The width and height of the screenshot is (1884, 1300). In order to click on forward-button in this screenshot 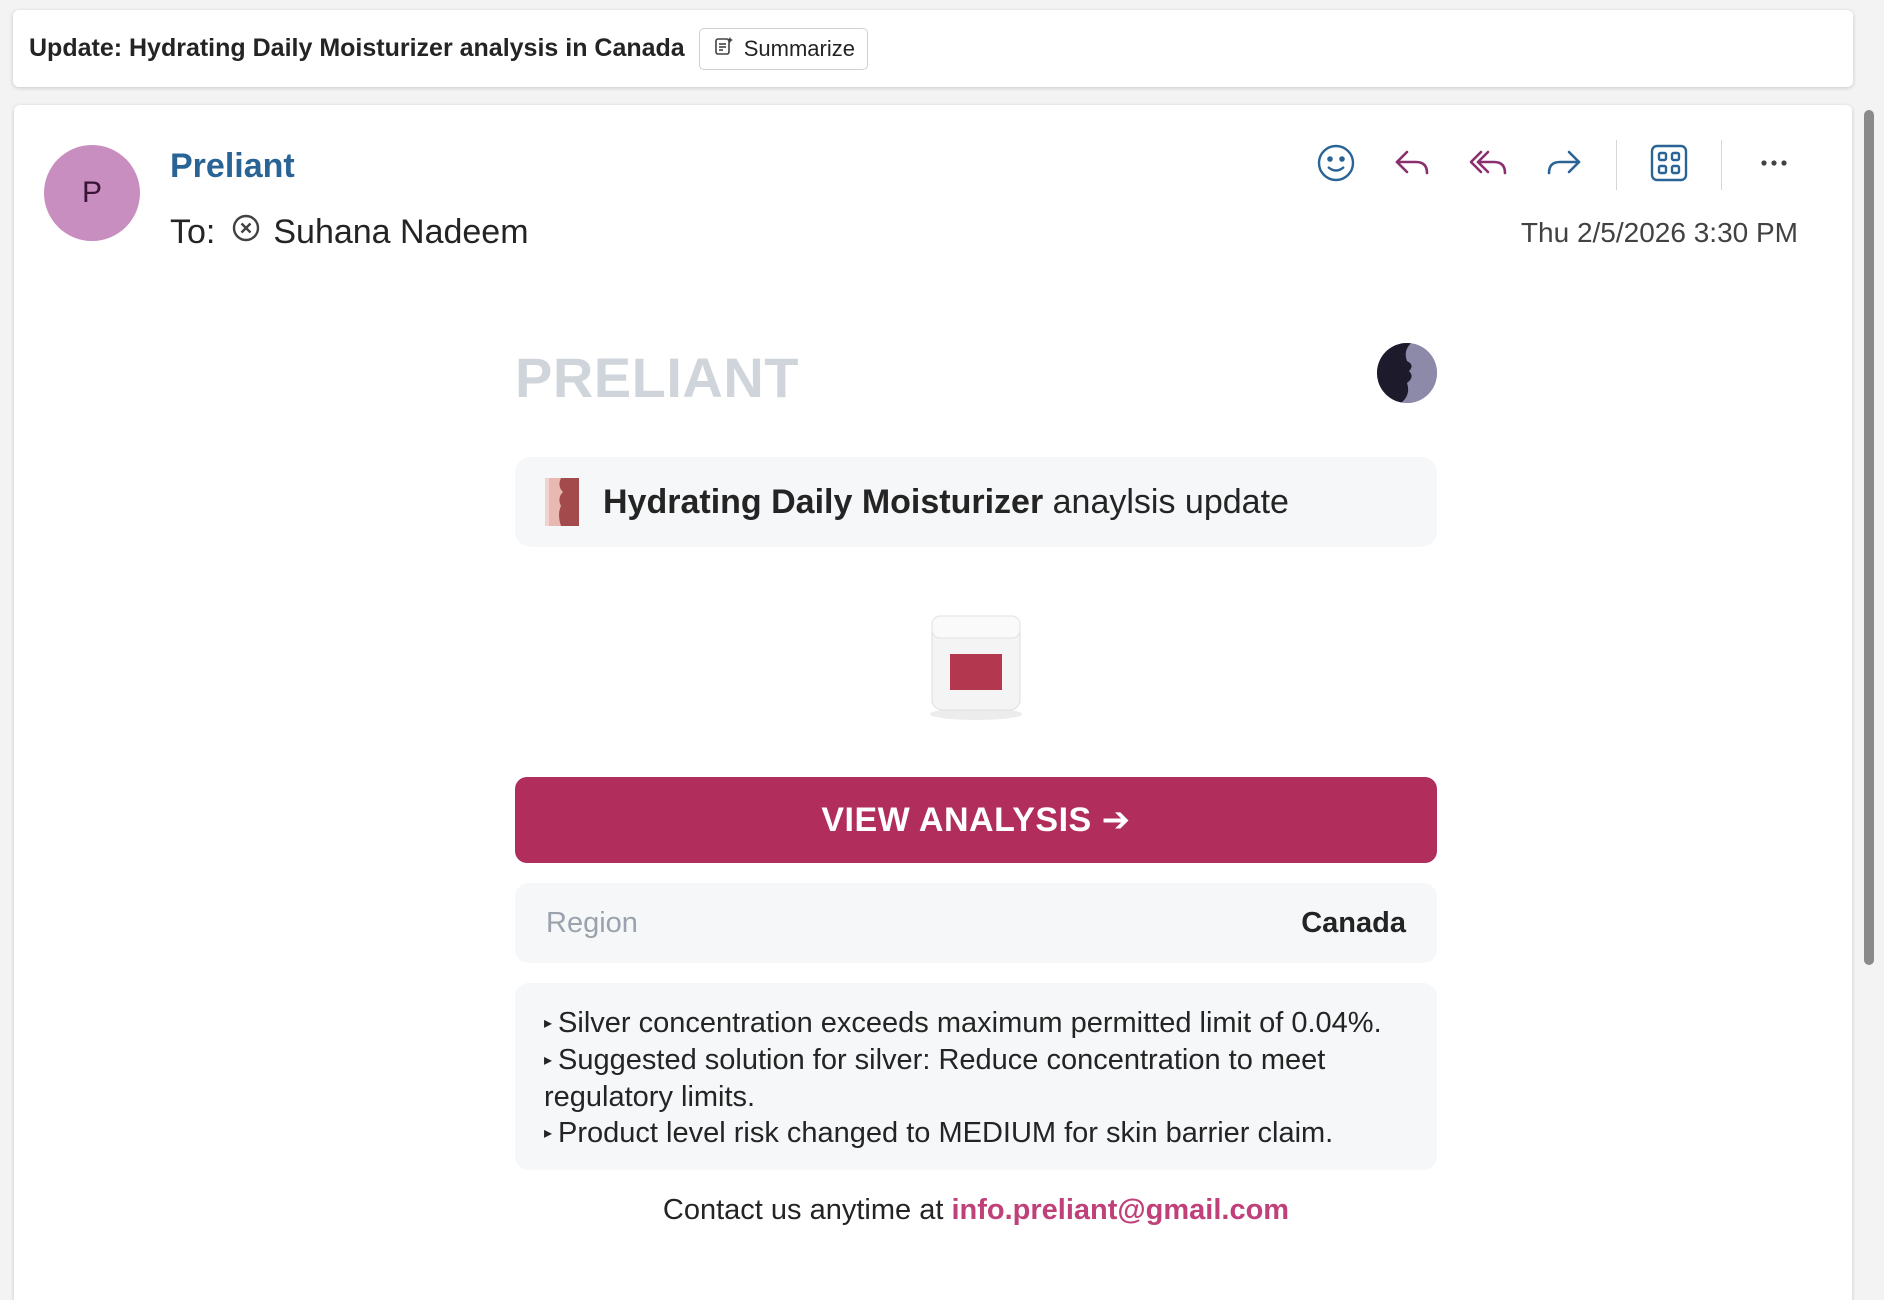, I will do `click(1564, 165)`.